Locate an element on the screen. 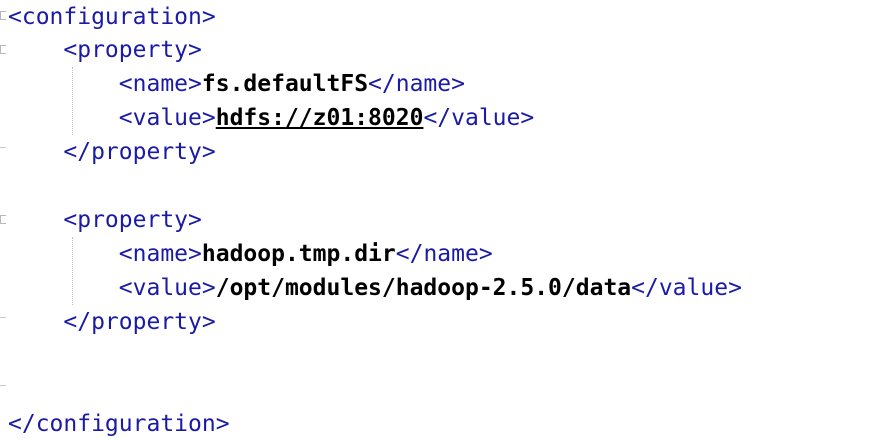 This screenshot has width=876, height=440. fold-margin is located at coordinates (4, 220).